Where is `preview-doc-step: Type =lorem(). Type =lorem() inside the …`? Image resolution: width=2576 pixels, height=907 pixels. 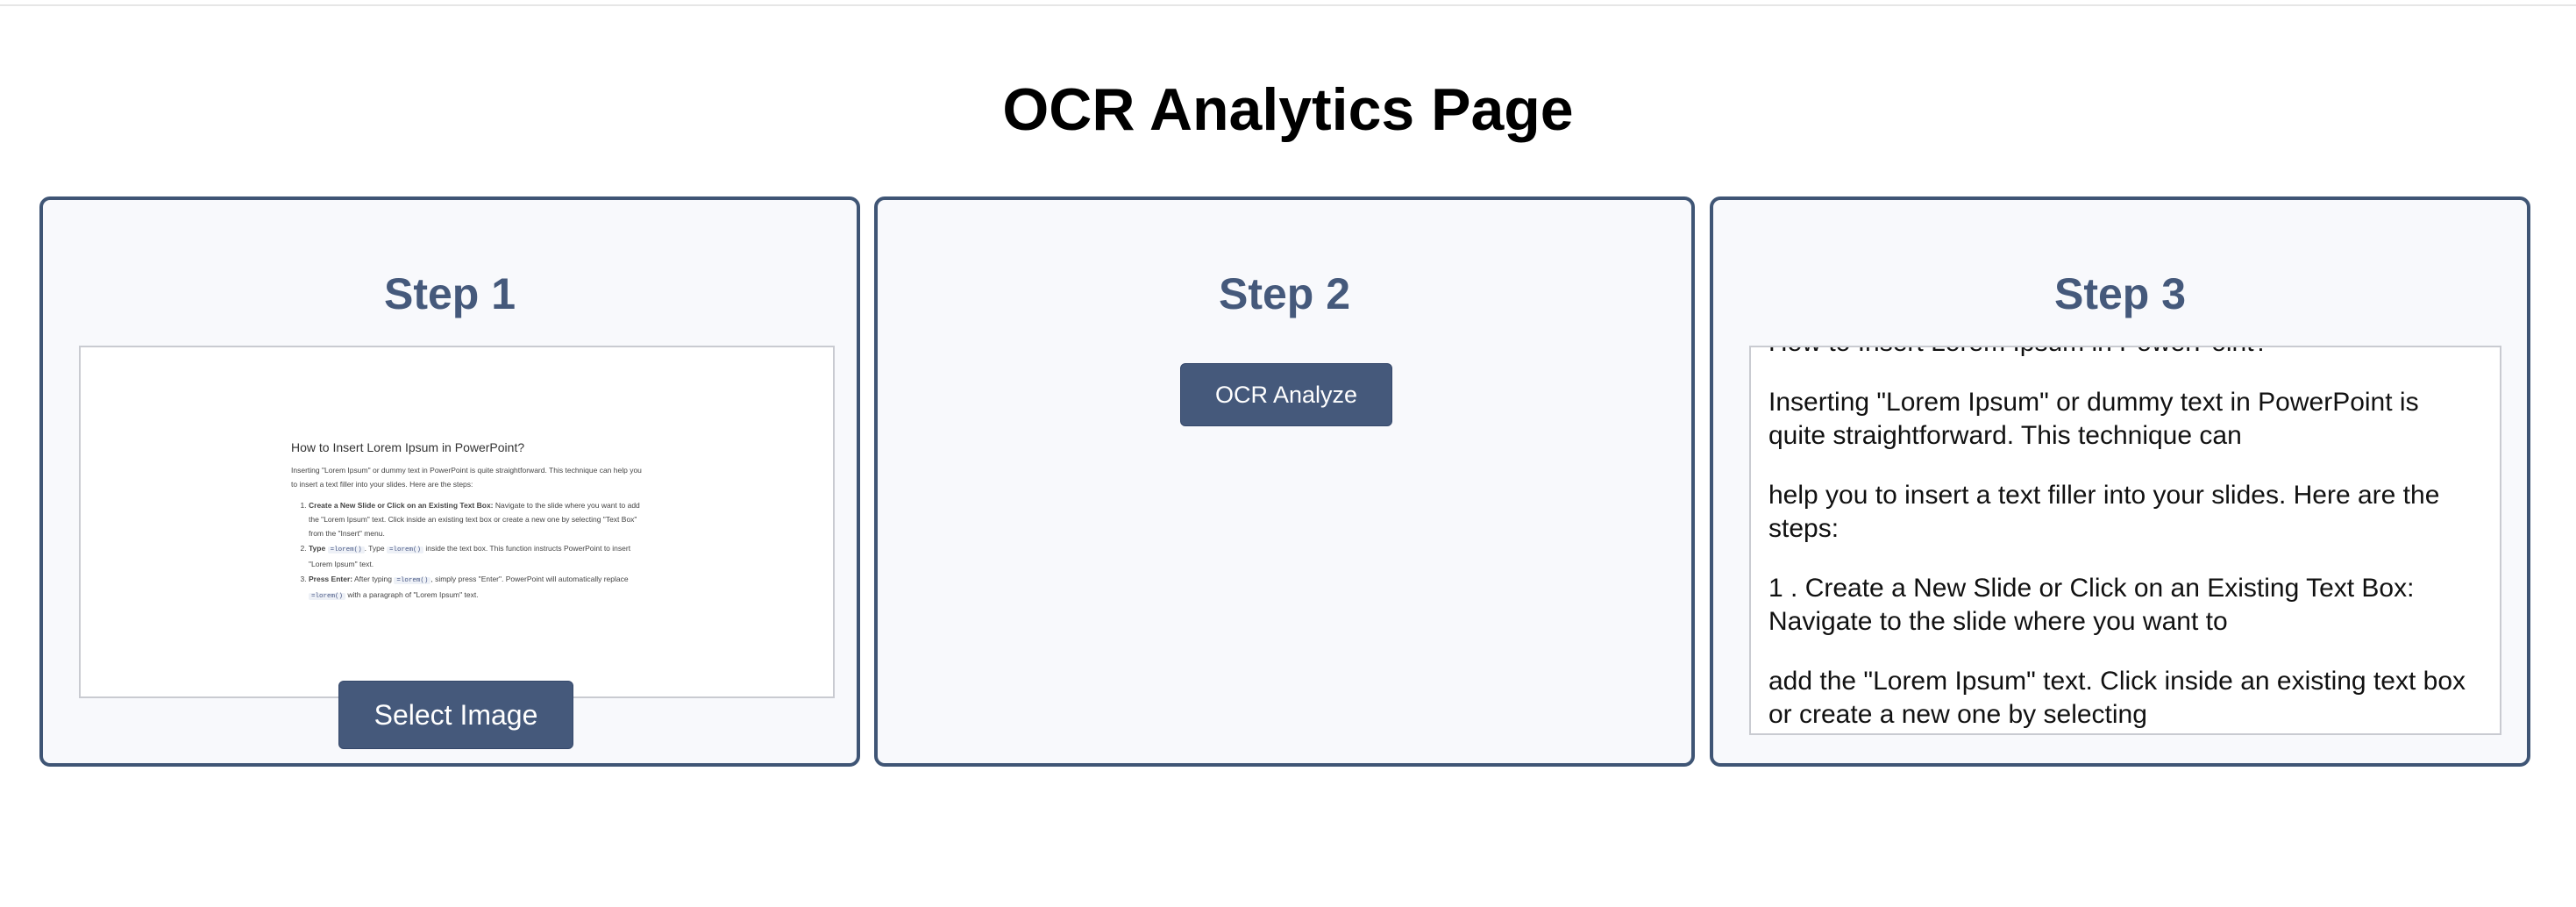 preview-doc-step: Type =lorem(). Type =lorem() inside the … is located at coordinates (475, 556).